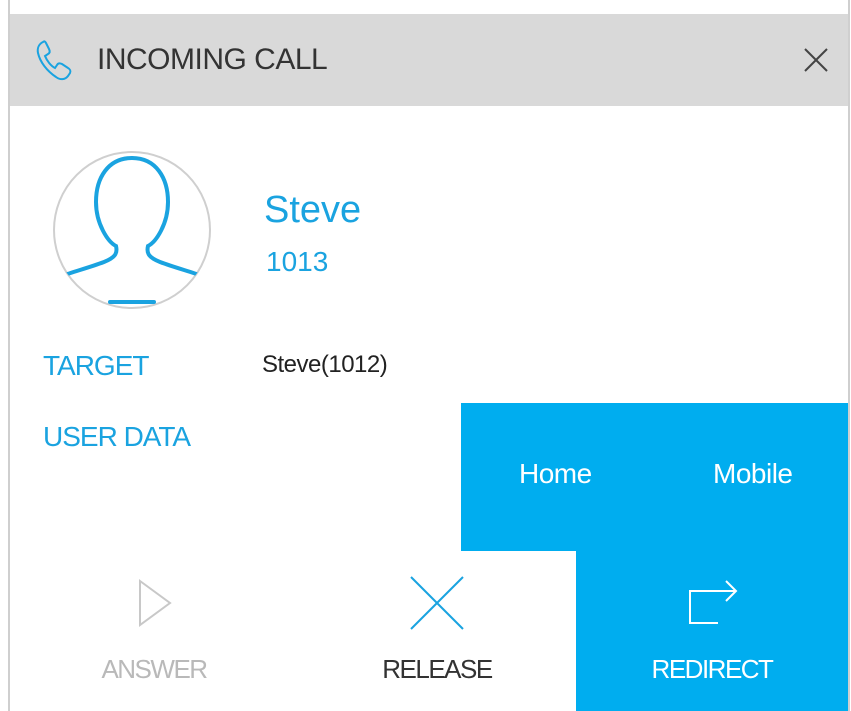 The width and height of the screenshot is (851, 711). What do you see at coordinates (212, 59) in the screenshot?
I see `window-title: INCOMING CALL` at bounding box center [212, 59].